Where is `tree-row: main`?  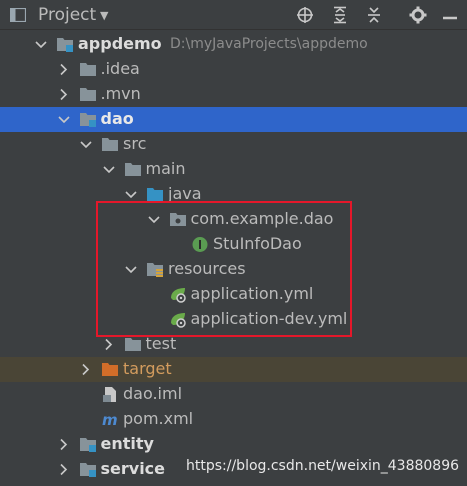 tree-row: main is located at coordinates (233, 169).